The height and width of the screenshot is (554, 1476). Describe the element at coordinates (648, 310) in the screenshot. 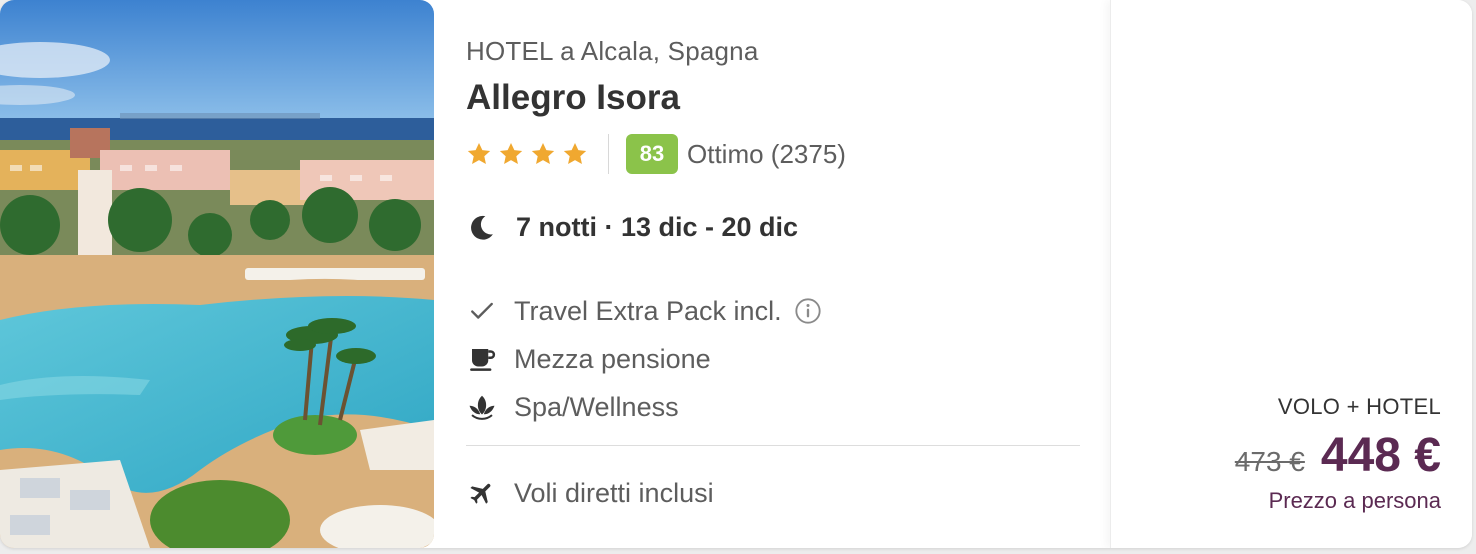

I see `feature-label: Travel Extra Pack incl.` at that location.